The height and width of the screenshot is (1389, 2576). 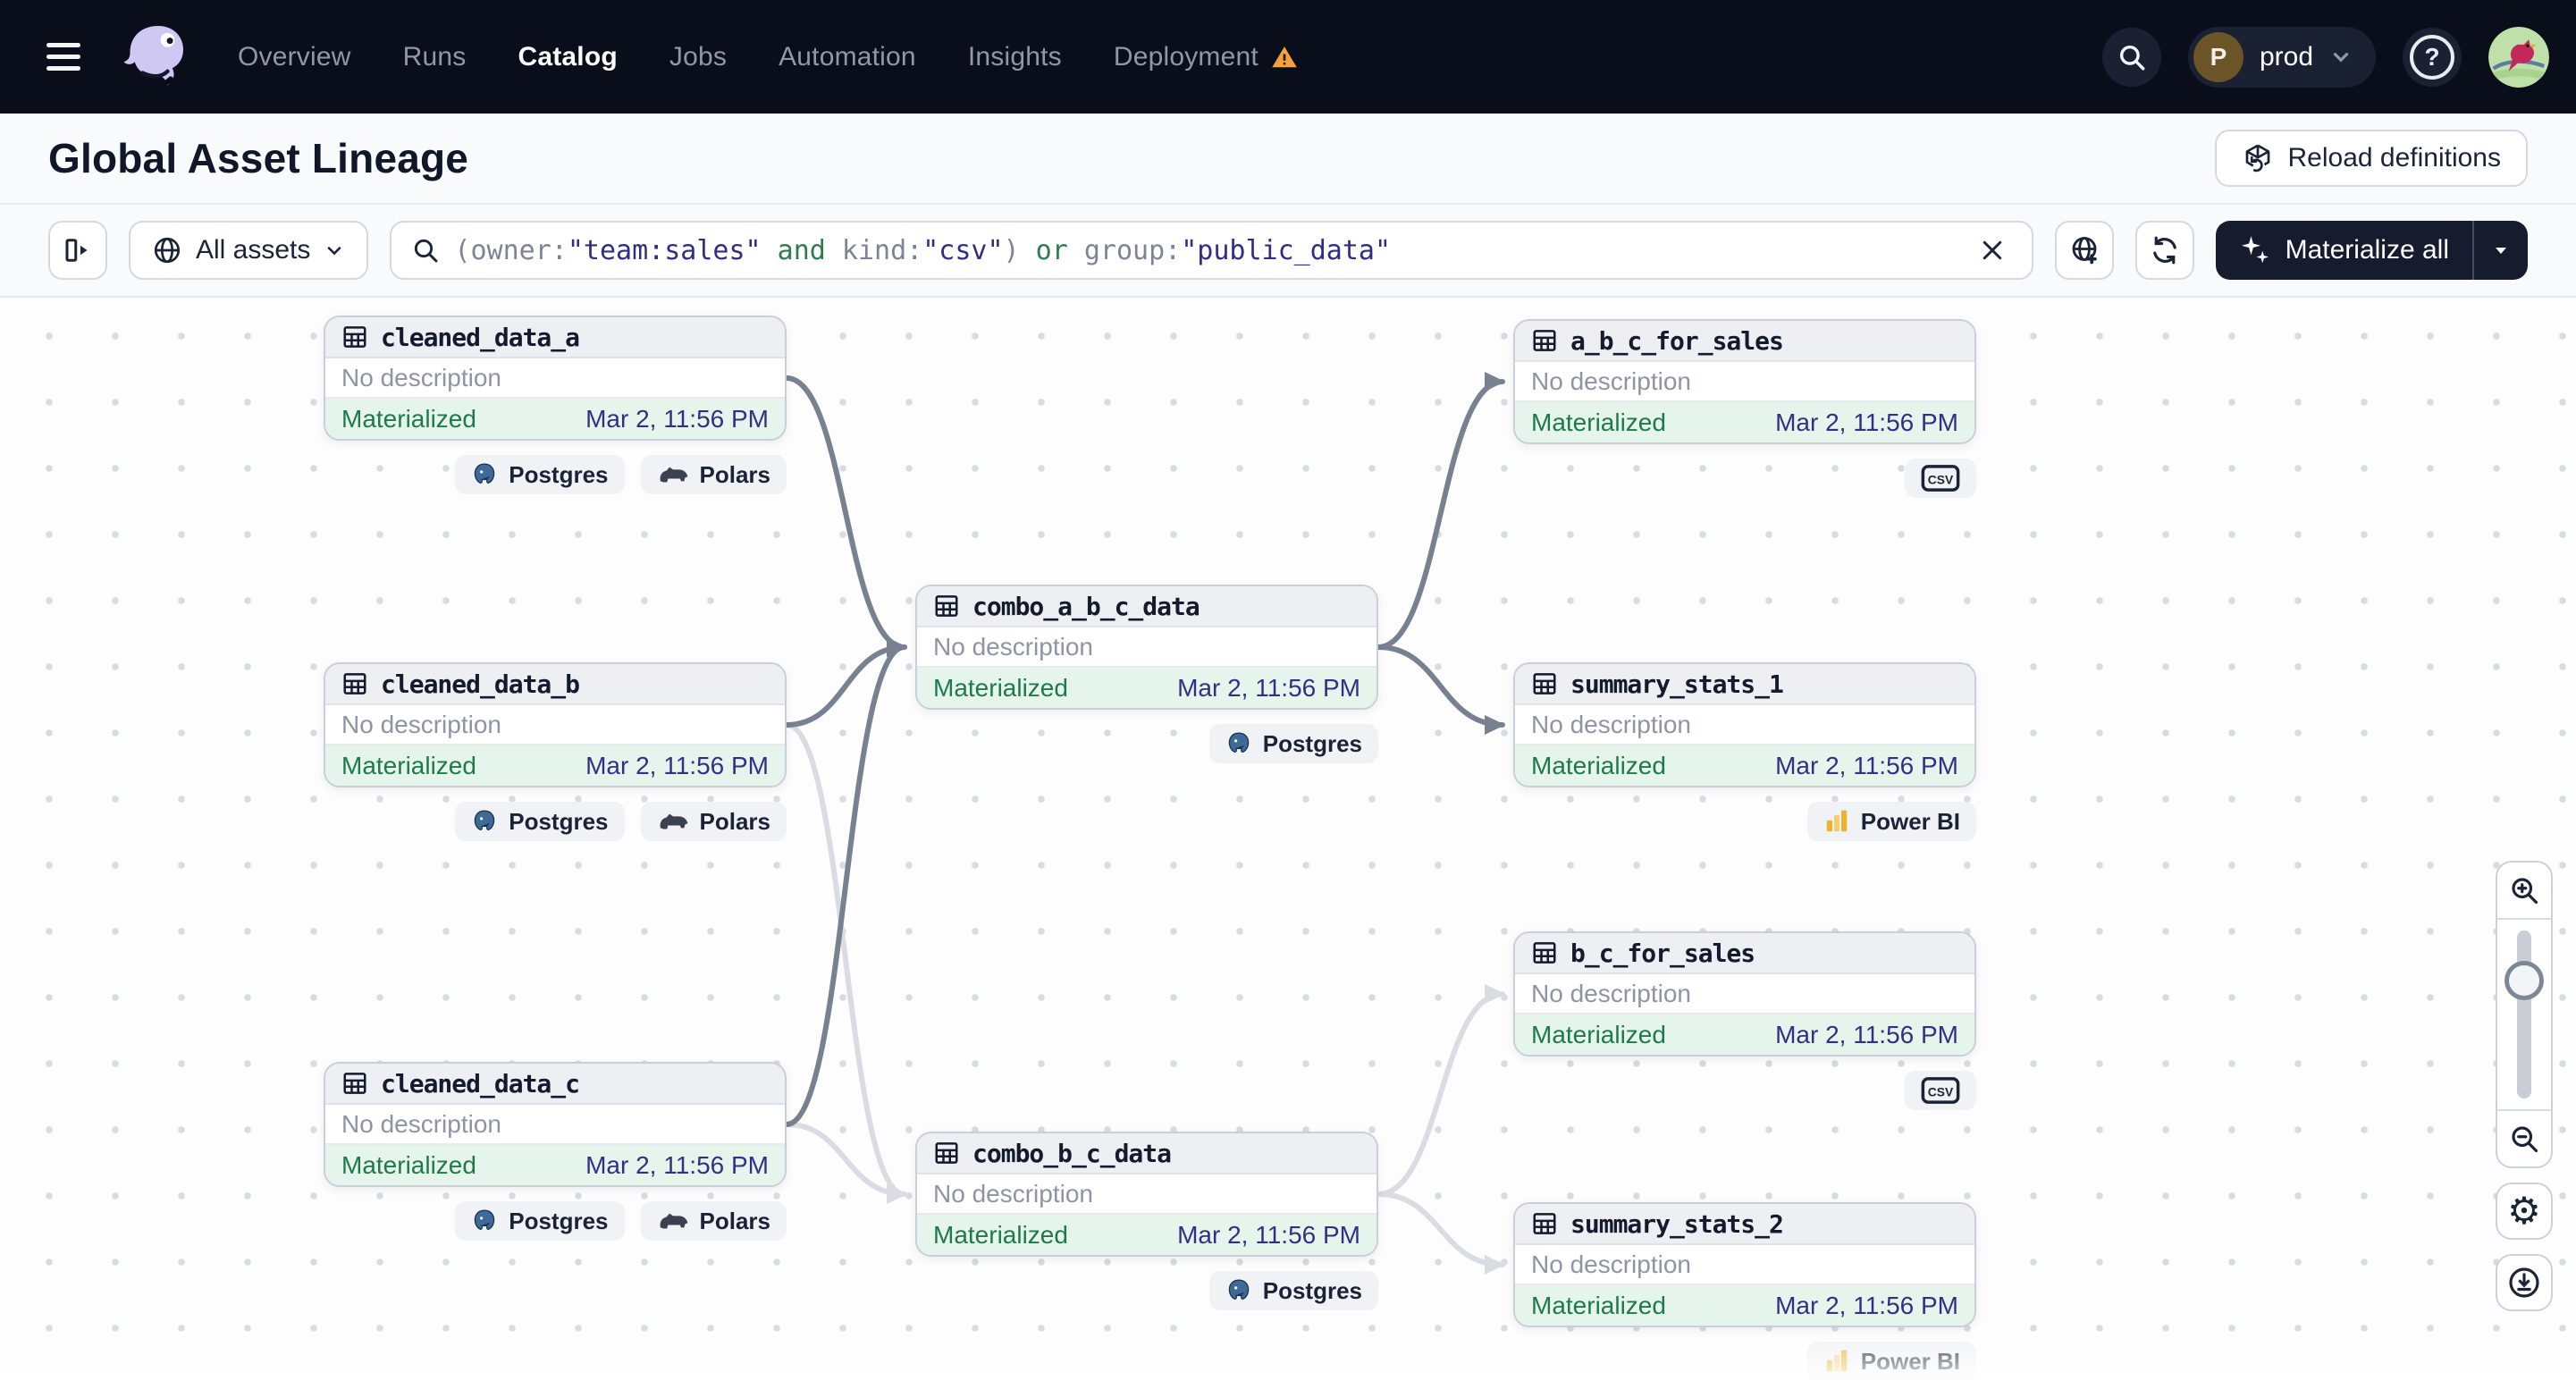 I want to click on asset-node-header: summary_stats_2, so click(x=1745, y=1224).